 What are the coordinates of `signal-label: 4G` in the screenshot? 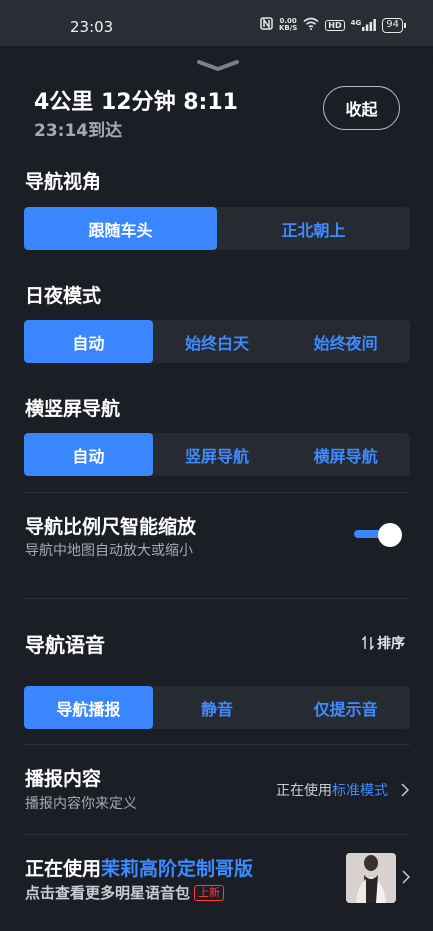 It's located at (356, 23).